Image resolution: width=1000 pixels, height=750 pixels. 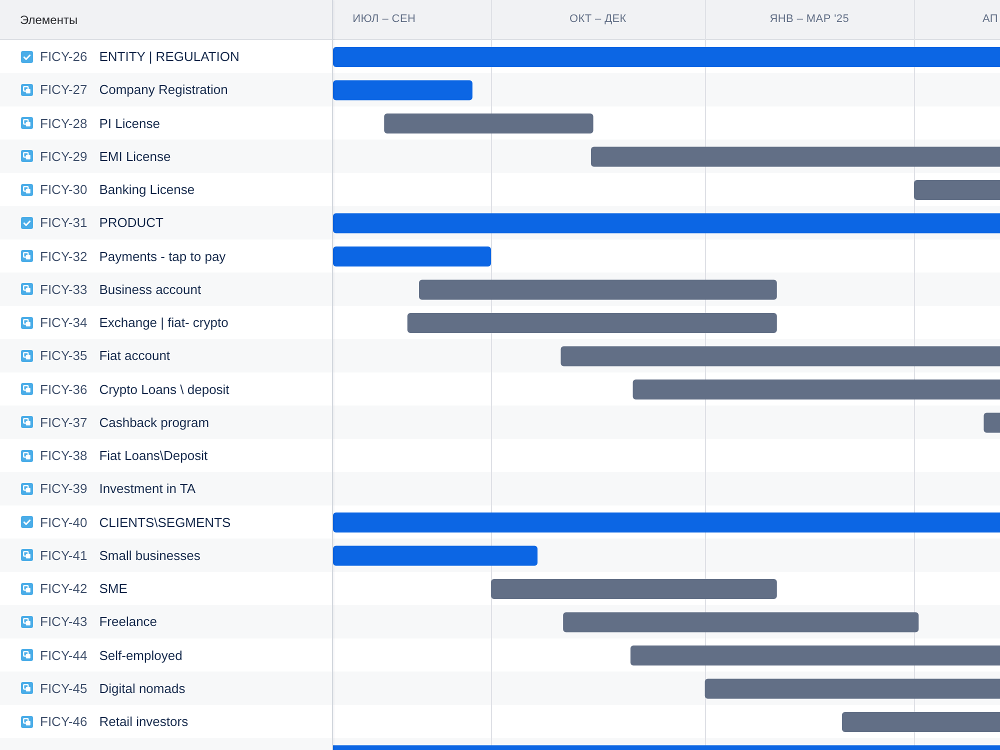 What do you see at coordinates (64, 90) in the screenshot?
I see `issue-key: FICY-27` at bounding box center [64, 90].